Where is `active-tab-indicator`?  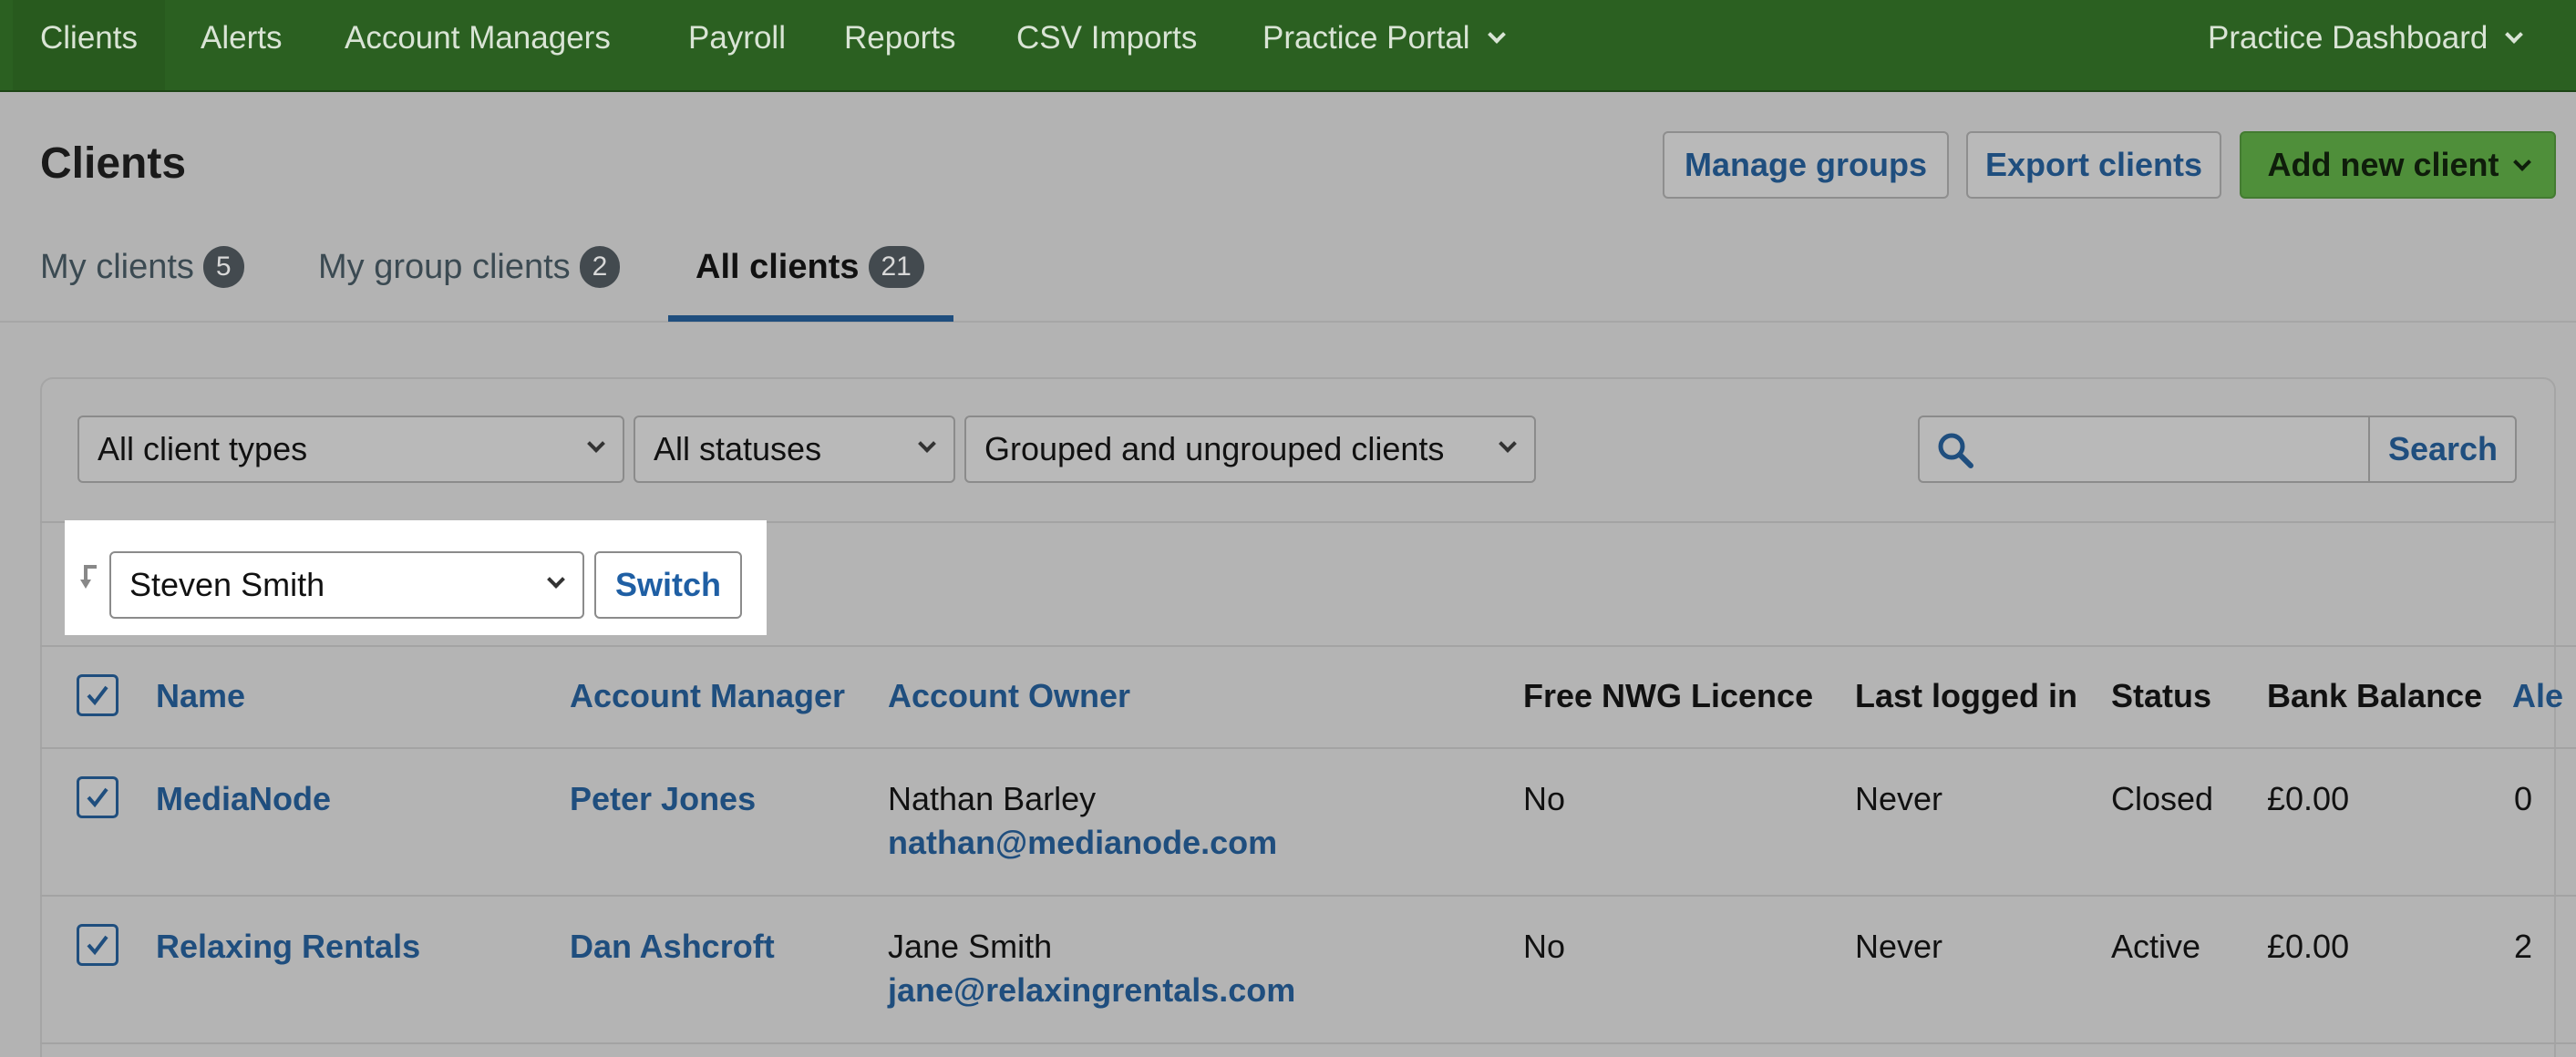 active-tab-indicator is located at coordinates (810, 318).